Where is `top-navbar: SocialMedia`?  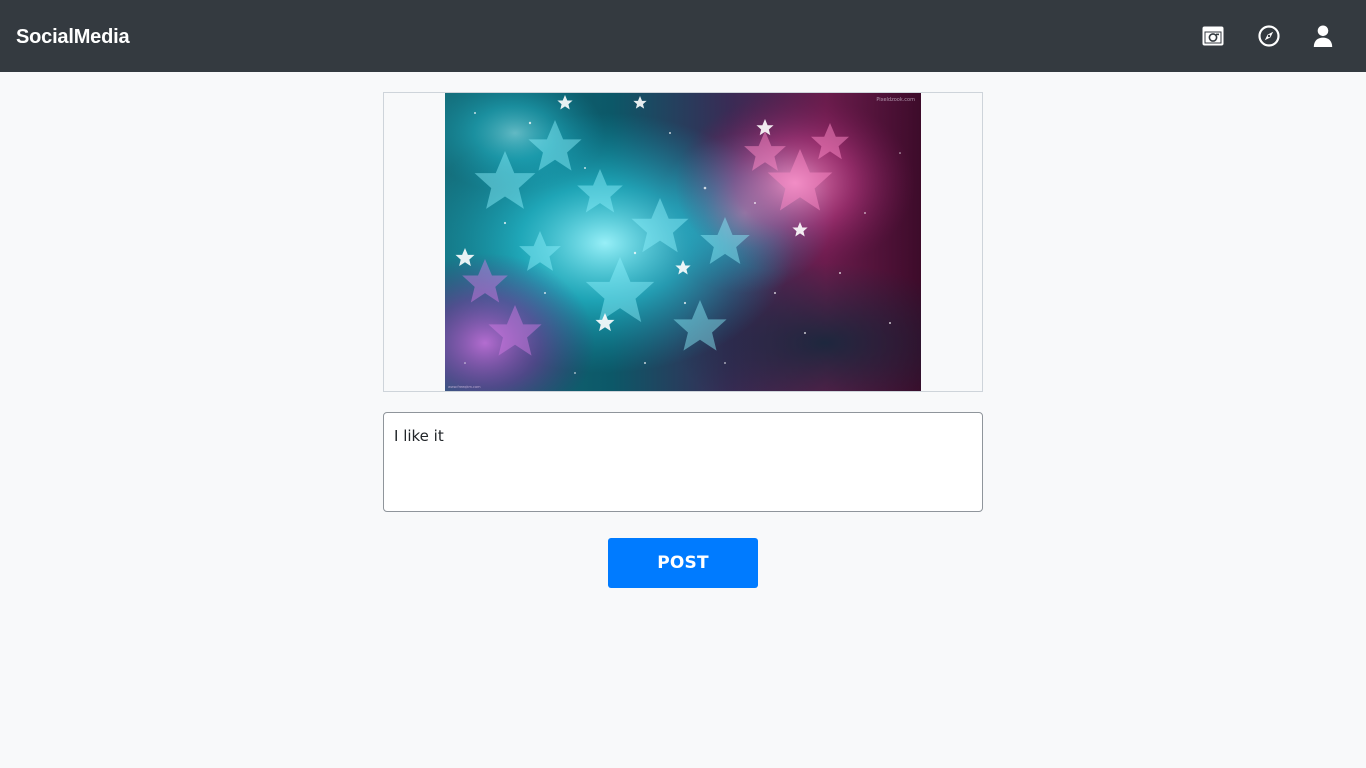
top-navbar: SocialMedia is located at coordinates (683, 36).